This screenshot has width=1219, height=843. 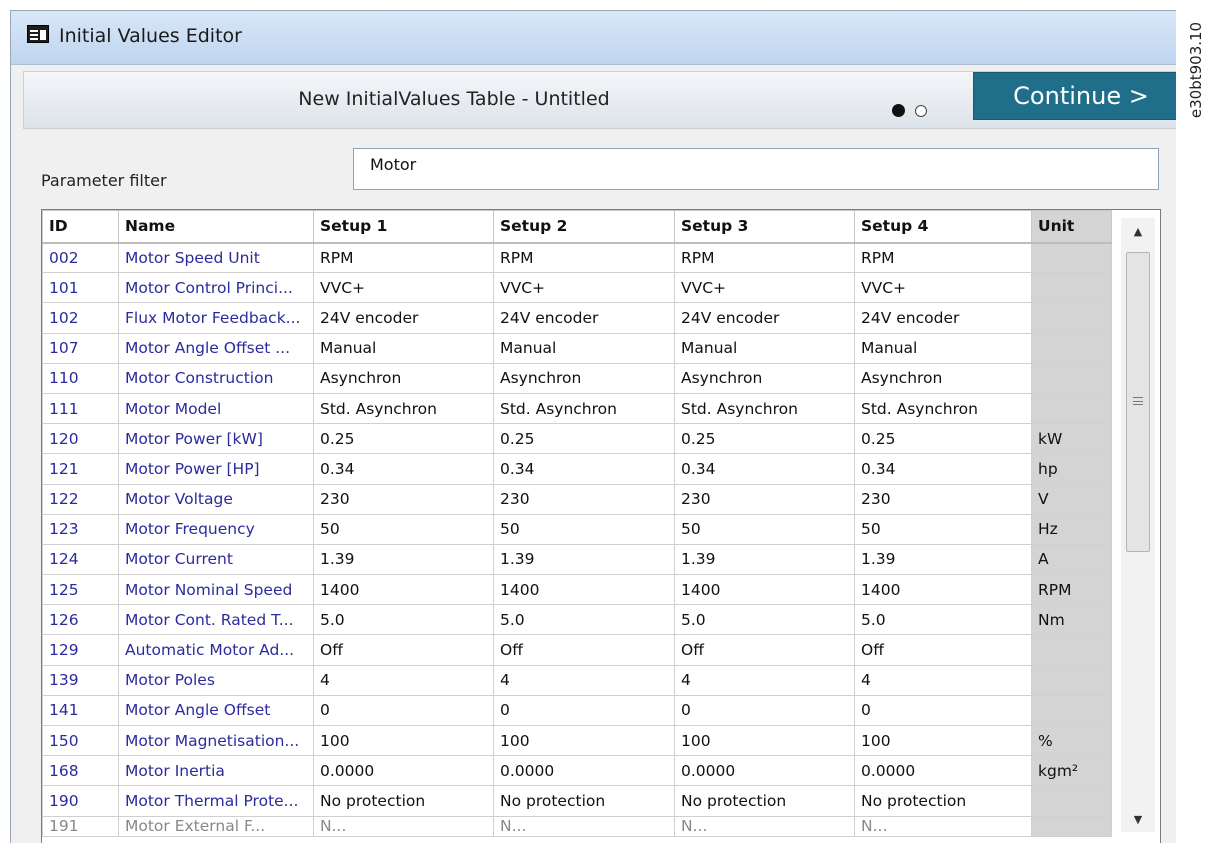 What do you see at coordinates (764, 559) in the screenshot?
I see `setup-3-cell: 1.39` at bounding box center [764, 559].